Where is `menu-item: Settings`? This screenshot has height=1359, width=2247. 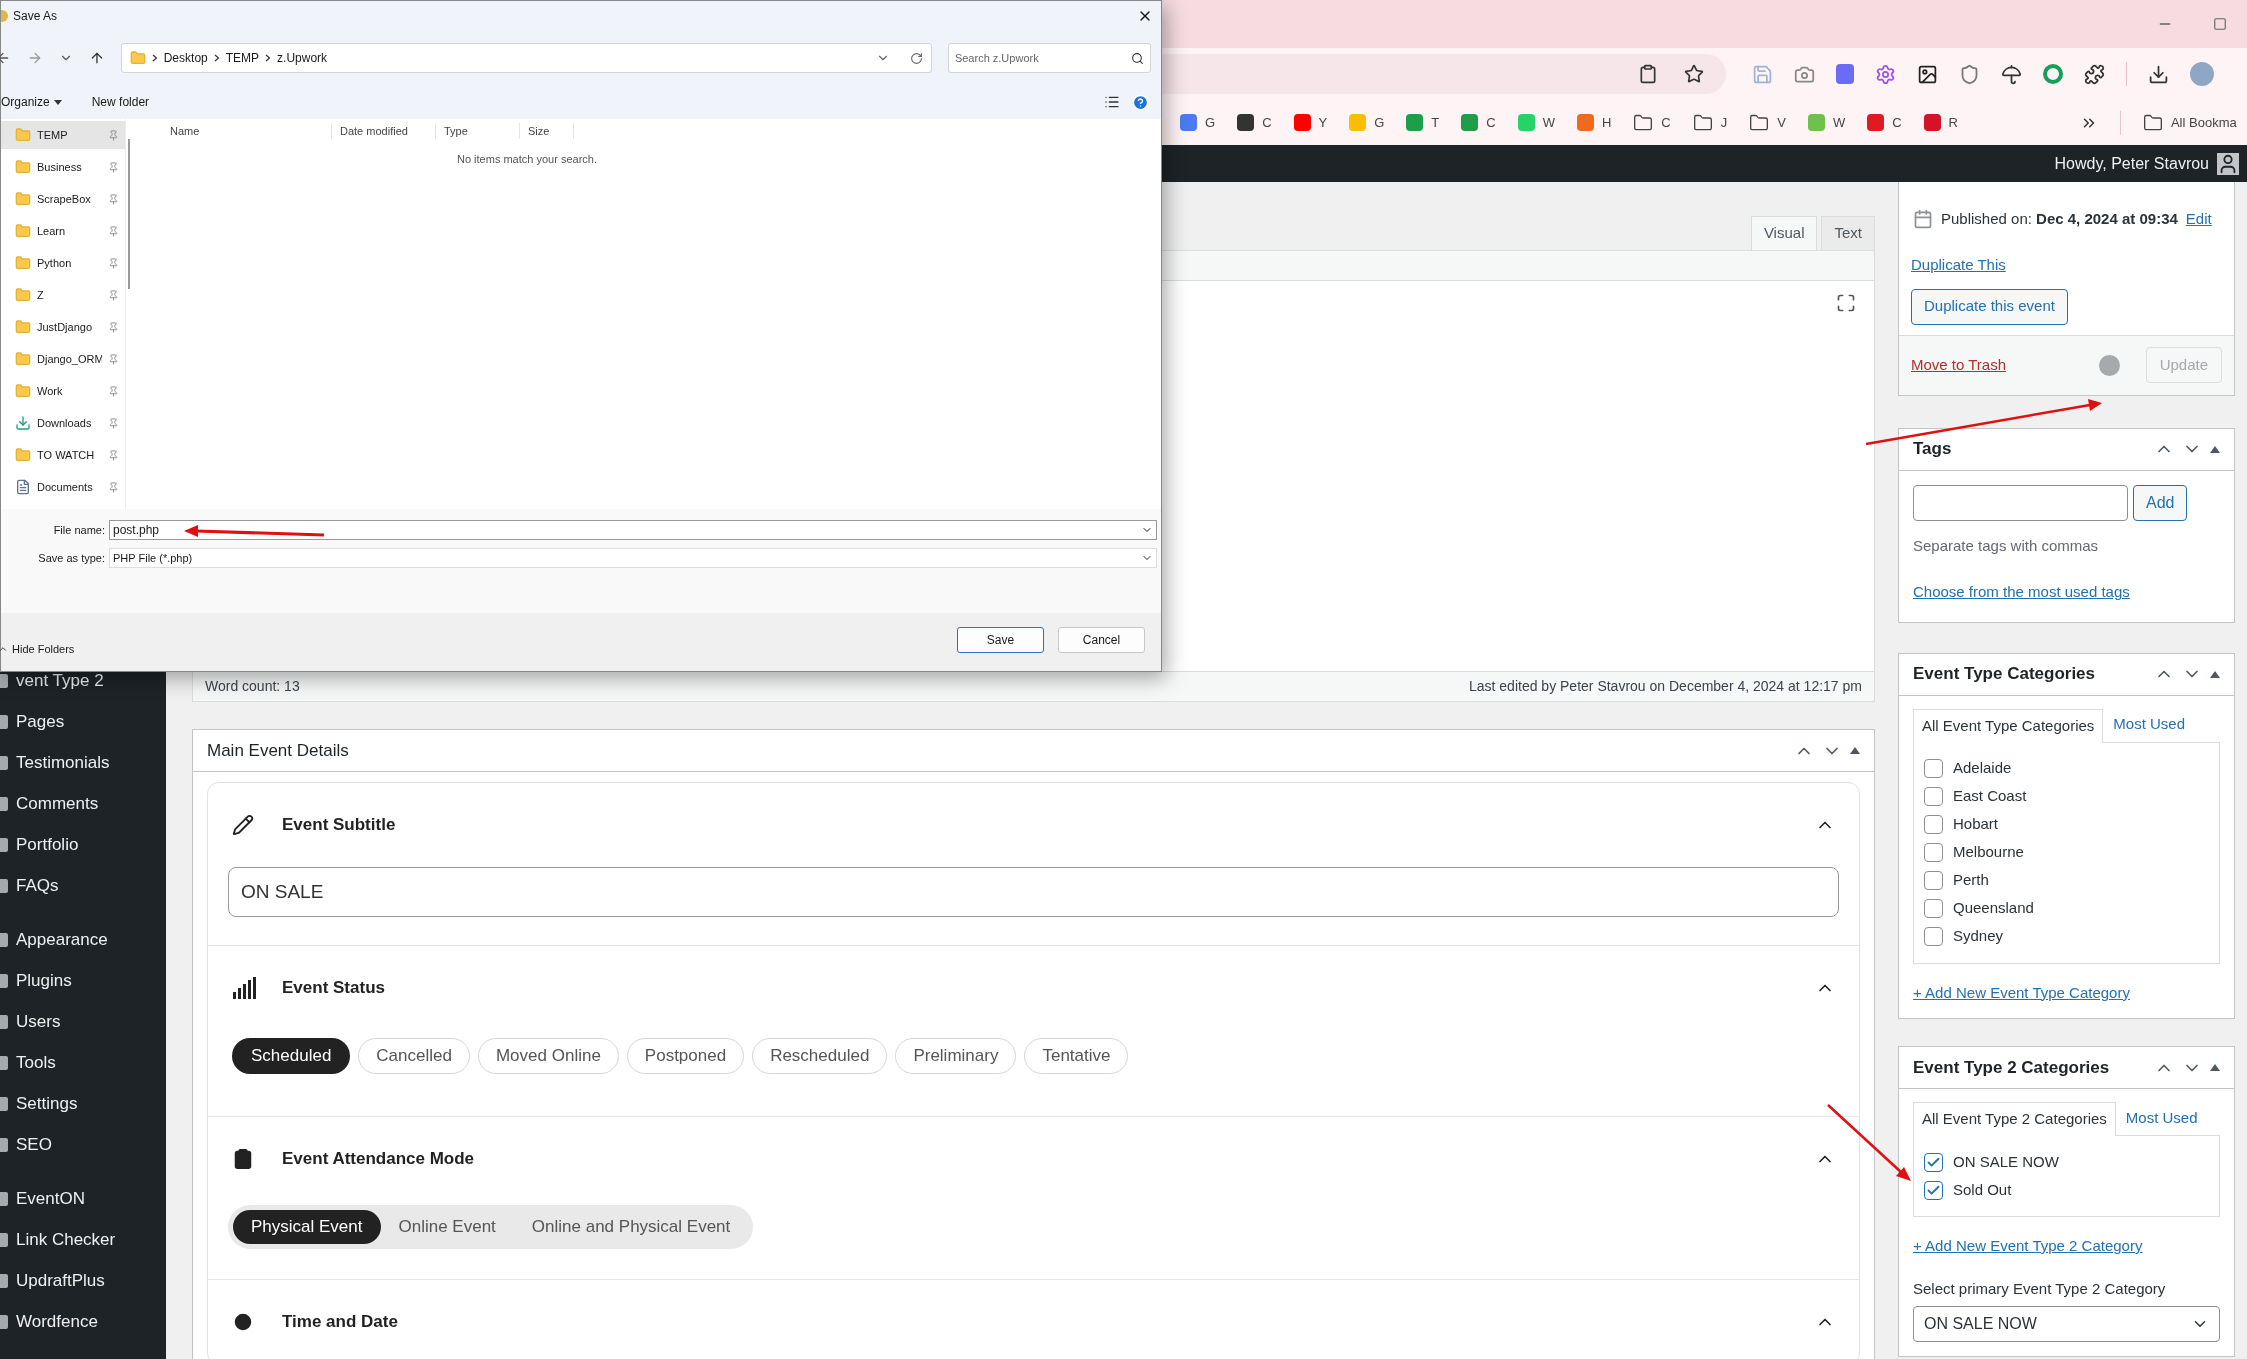 menu-item: Settings is located at coordinates (47, 1103).